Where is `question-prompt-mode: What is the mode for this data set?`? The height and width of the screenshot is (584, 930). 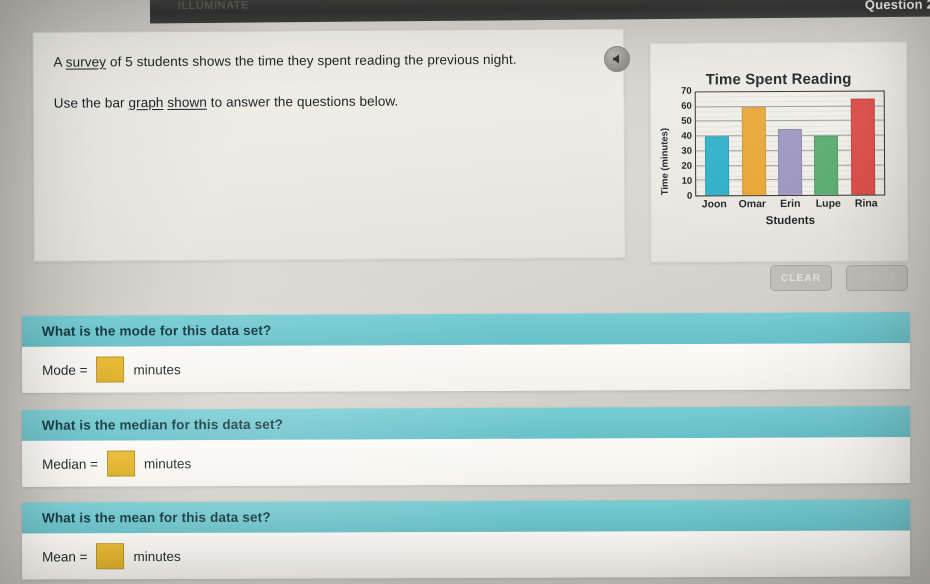 question-prompt-mode: What is the mode for this data set? is located at coordinates (465, 329).